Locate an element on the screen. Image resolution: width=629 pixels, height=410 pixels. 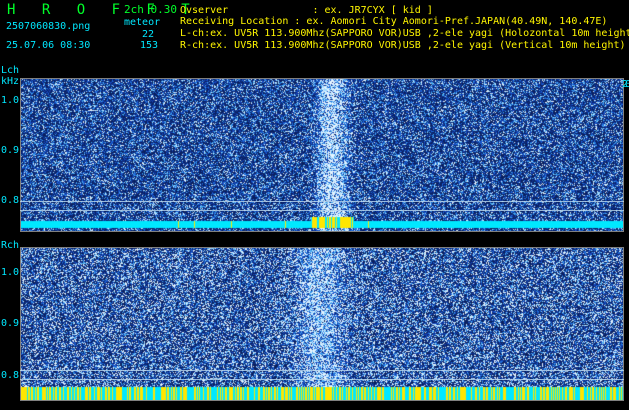
lch-meteor-count: 22 is located at coordinates (148, 34).